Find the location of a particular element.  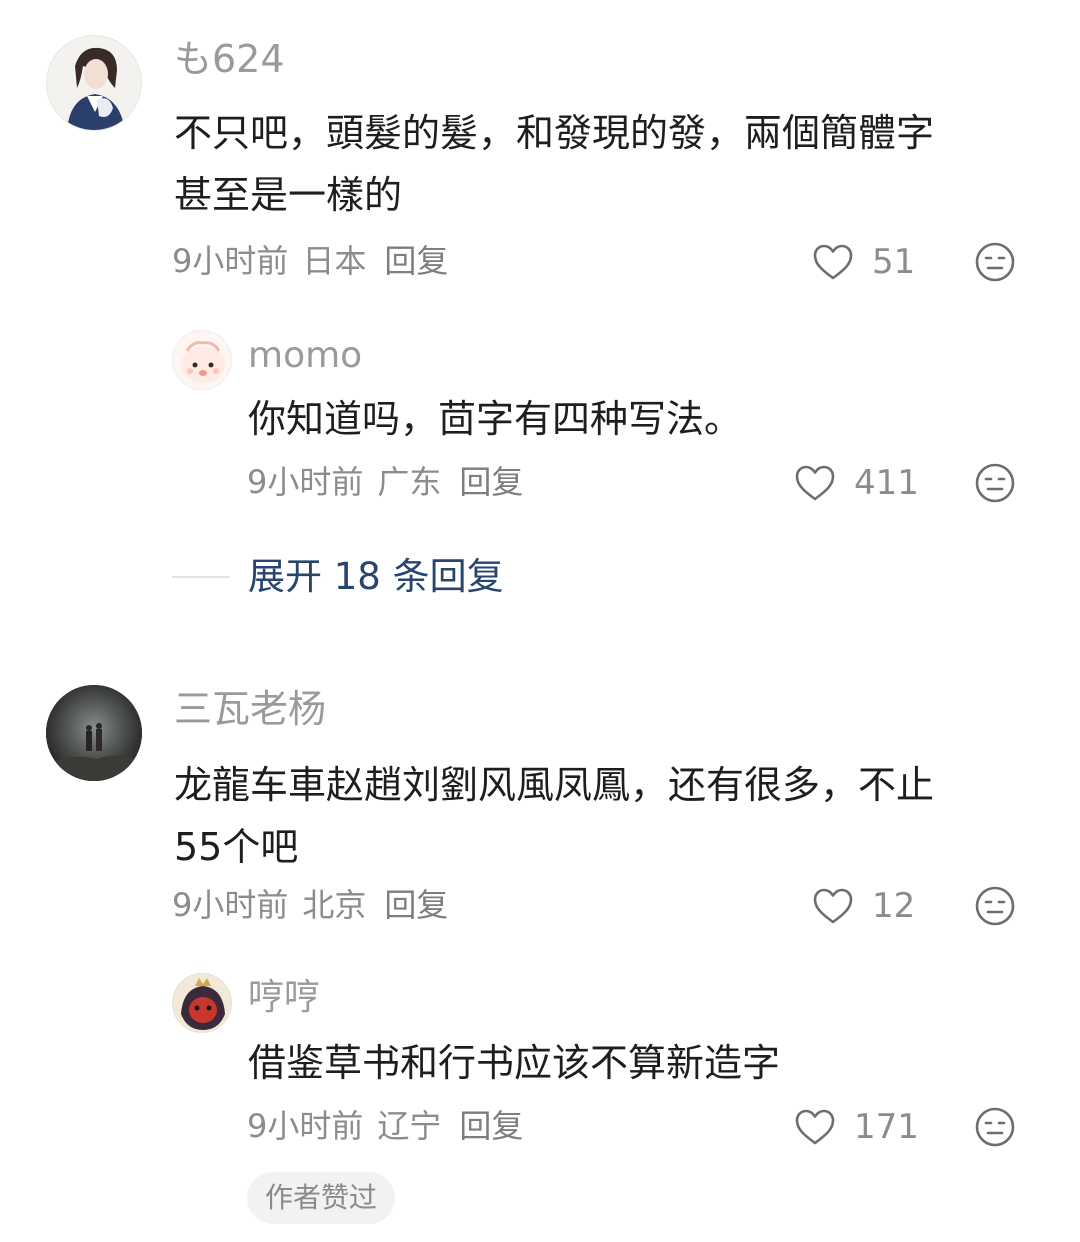

comment-meta: 9小时前 广东 回复 is located at coordinates (392, 482).